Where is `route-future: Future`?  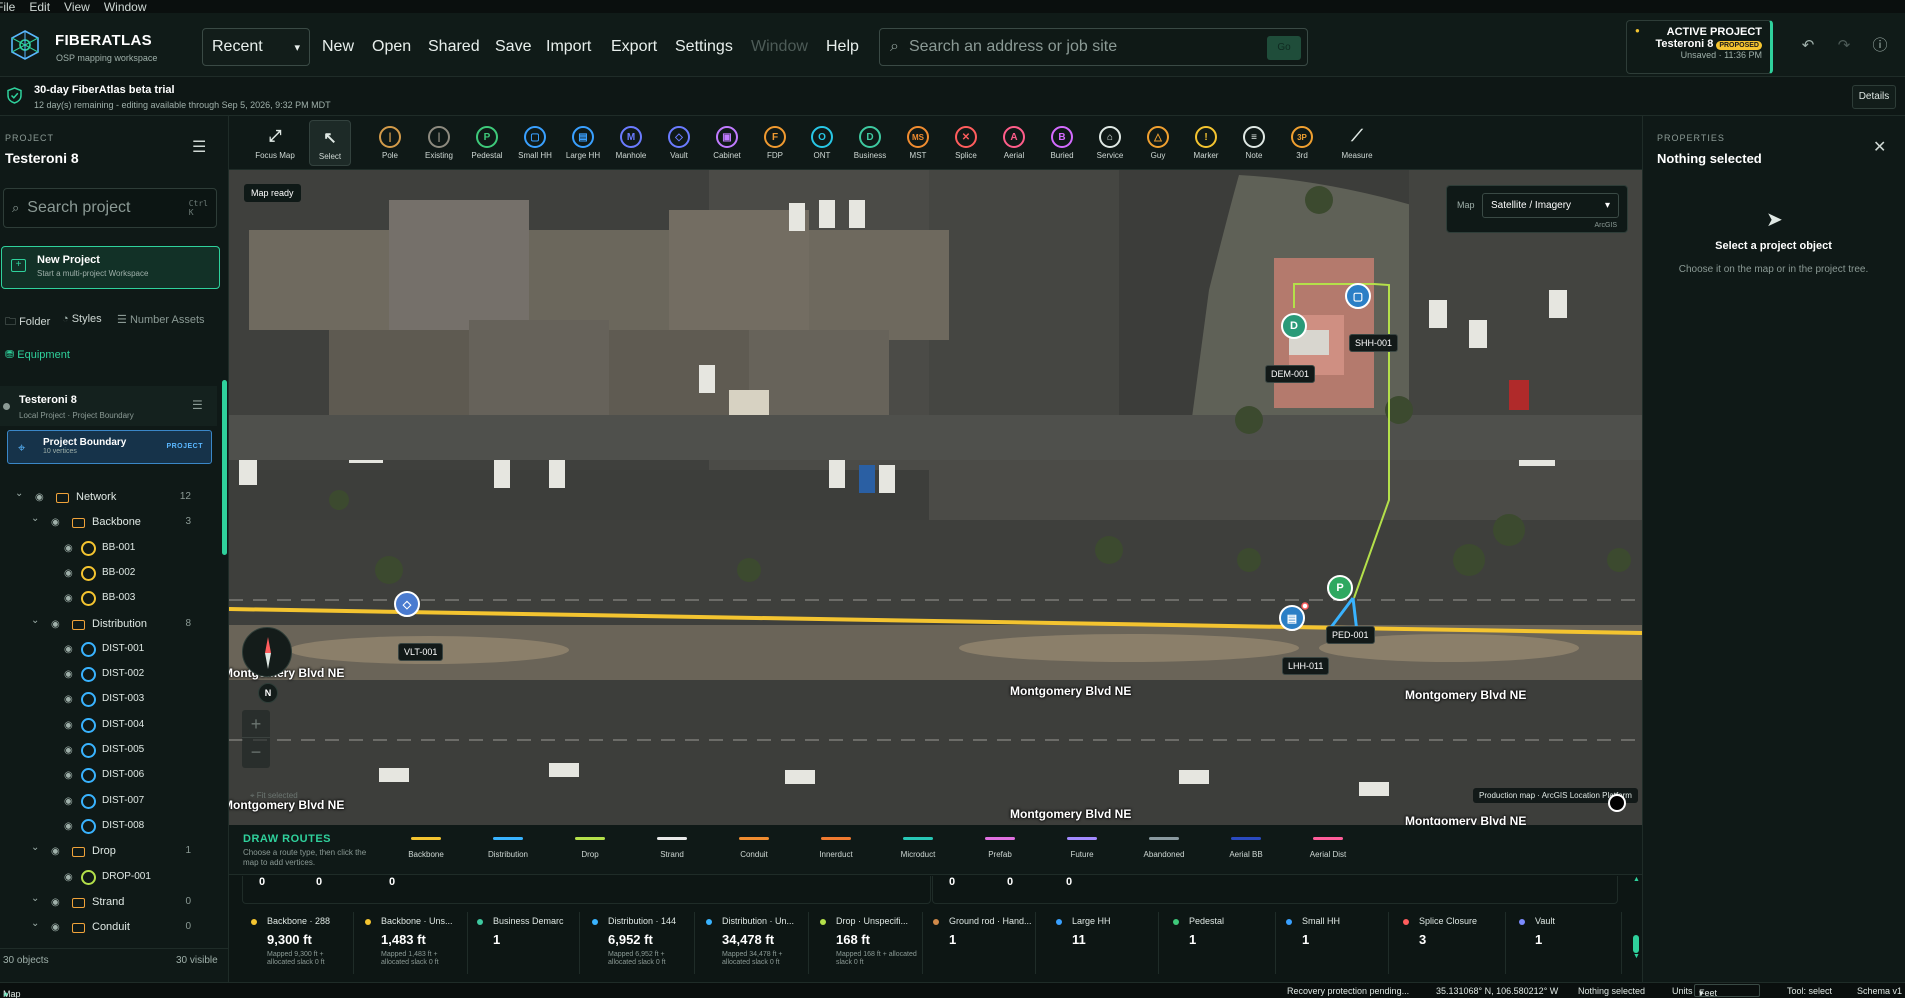 route-future: Future is located at coordinates (1082, 848).